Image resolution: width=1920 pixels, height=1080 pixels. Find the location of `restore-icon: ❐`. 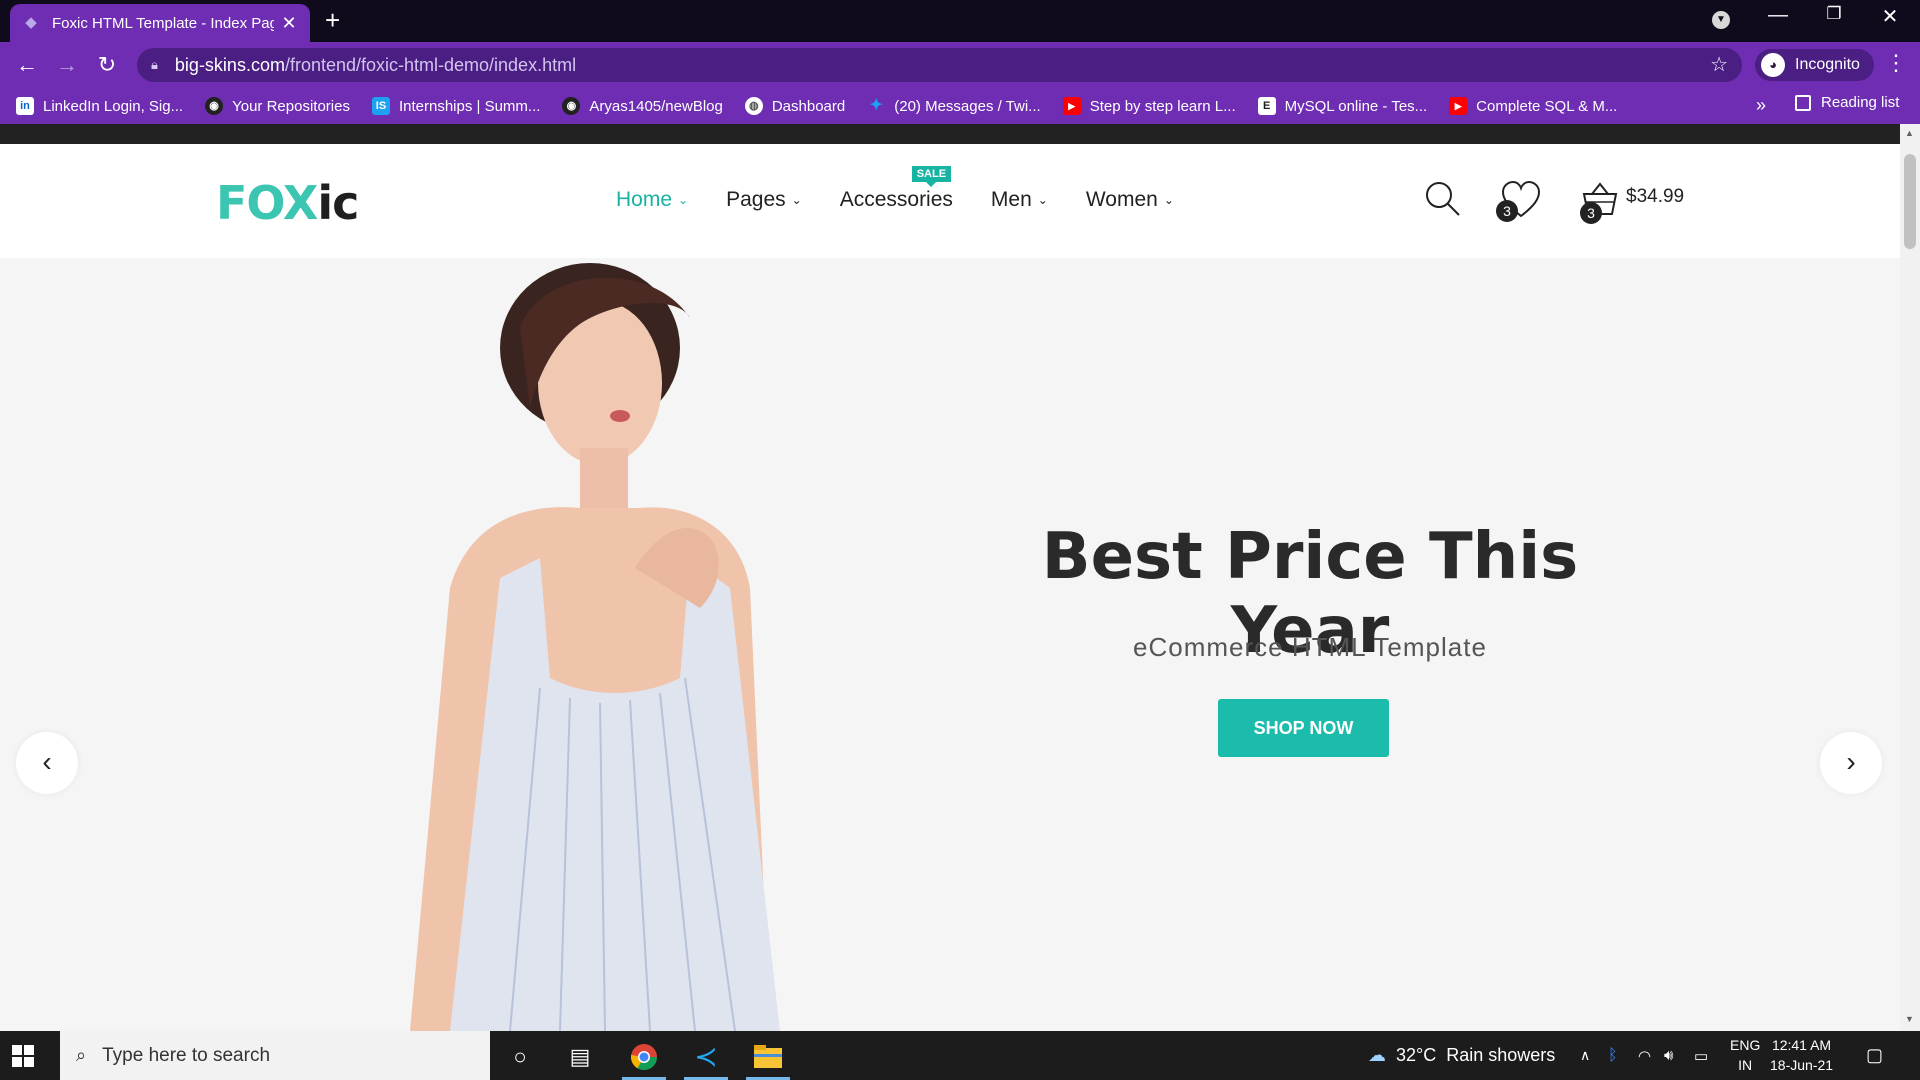

restore-icon: ❐ is located at coordinates (1834, 14).